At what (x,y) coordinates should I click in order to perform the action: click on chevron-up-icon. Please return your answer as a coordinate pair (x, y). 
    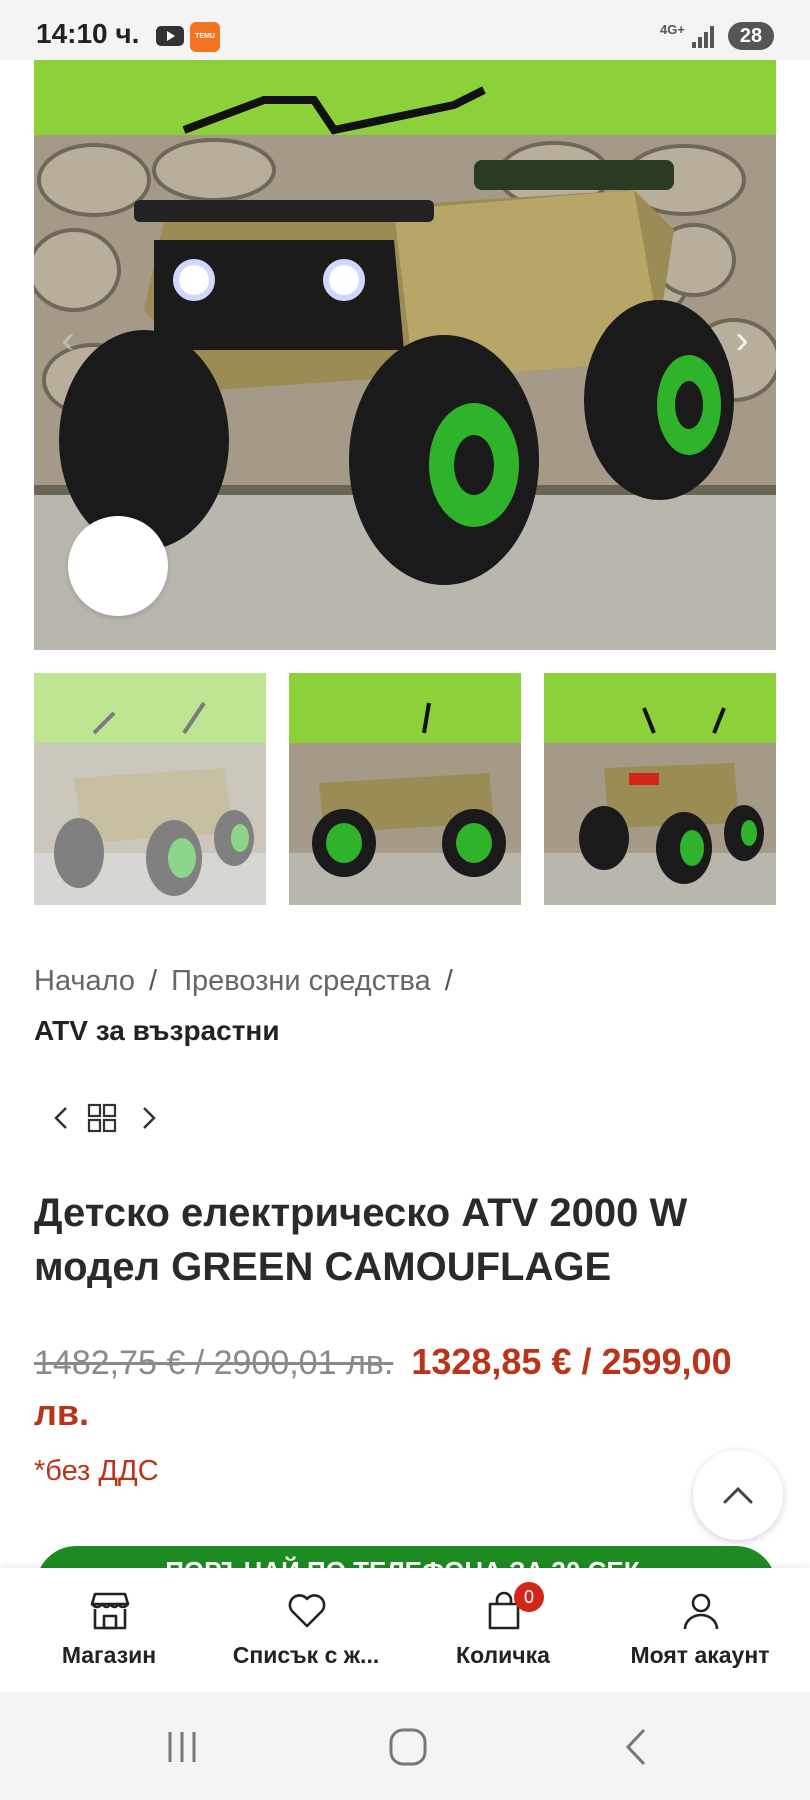
    Looking at the image, I should click on (738, 1495).